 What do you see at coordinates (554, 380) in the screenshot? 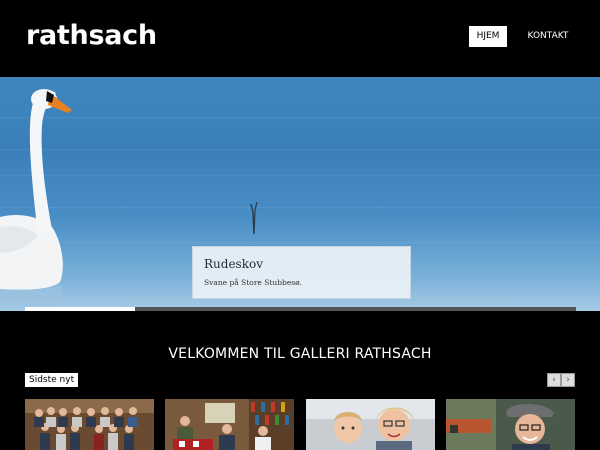
I see `prev-arrow-button: ‹` at bounding box center [554, 380].